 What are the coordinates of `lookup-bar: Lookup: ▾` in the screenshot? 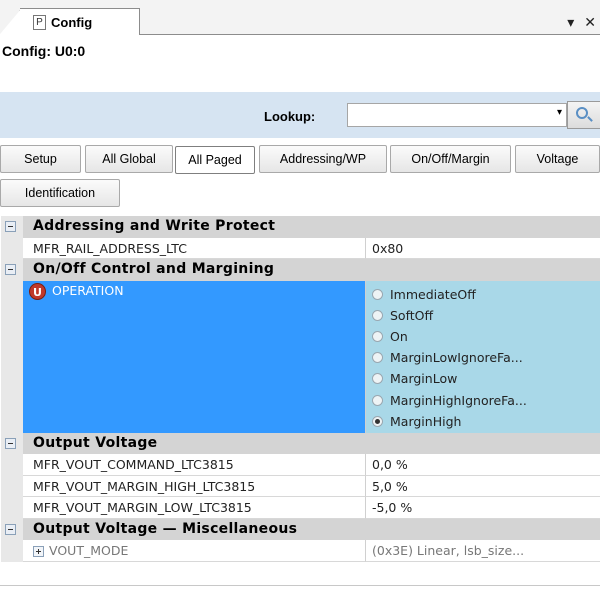 It's located at (300, 115).